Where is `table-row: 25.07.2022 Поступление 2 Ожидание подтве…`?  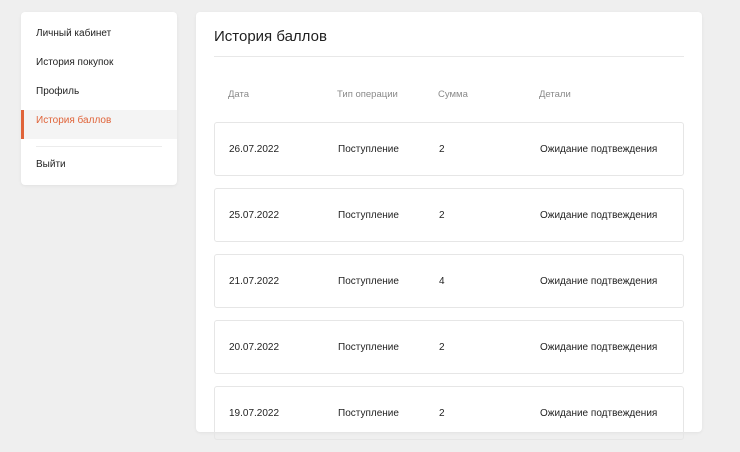
table-row: 25.07.2022 Поступление 2 Ожидание подтве… is located at coordinates (449, 215).